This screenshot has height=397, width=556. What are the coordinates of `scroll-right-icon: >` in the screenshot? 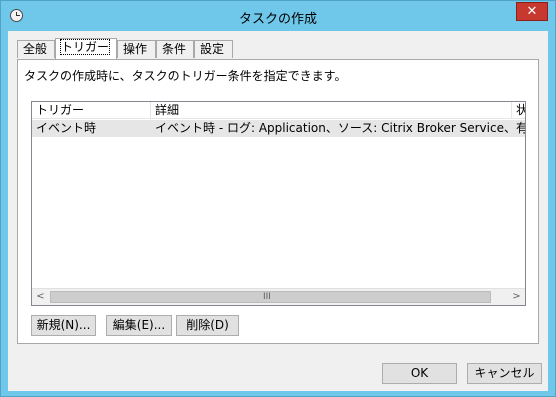 It's located at (516, 297).